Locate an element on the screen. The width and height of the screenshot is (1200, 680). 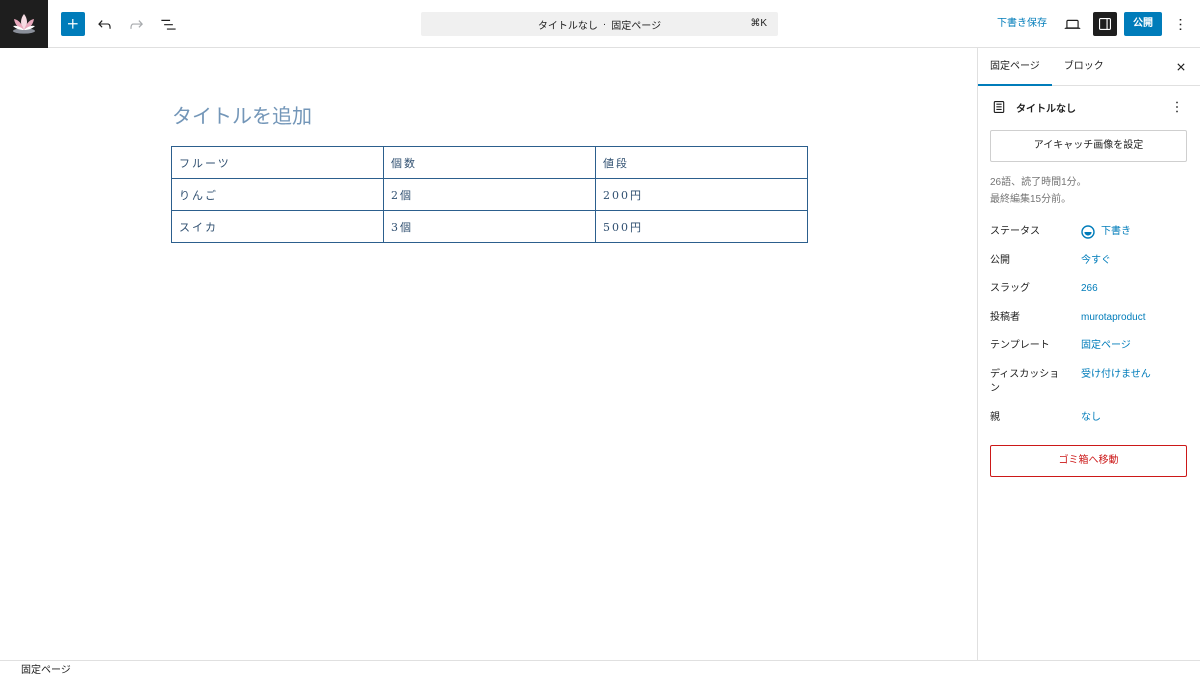
breadcrumb: 固定ページ is located at coordinates (46, 670).